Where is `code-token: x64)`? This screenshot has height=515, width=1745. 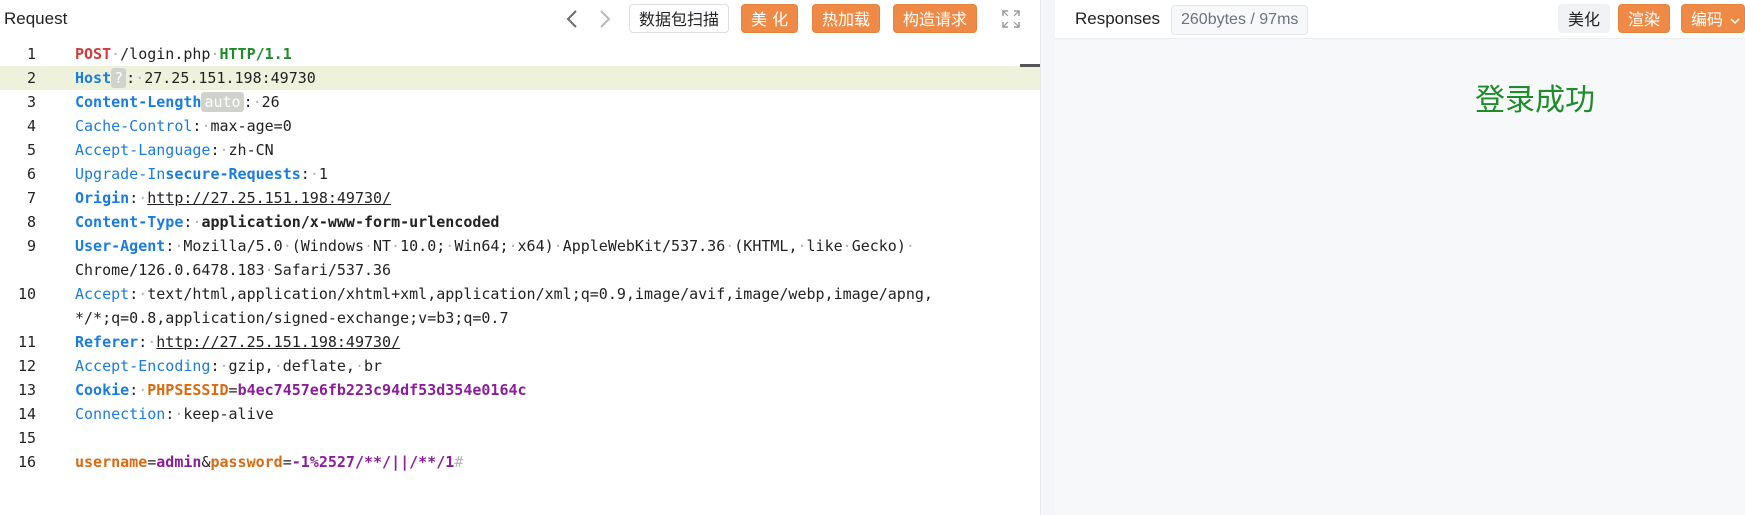
code-token: x64) is located at coordinates (535, 246).